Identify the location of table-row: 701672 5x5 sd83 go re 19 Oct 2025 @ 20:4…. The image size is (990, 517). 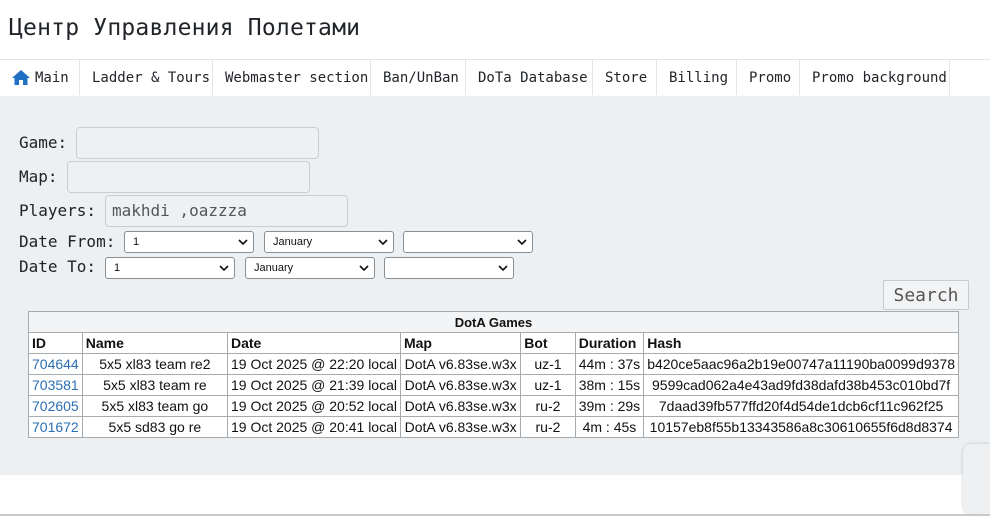
(493, 427).